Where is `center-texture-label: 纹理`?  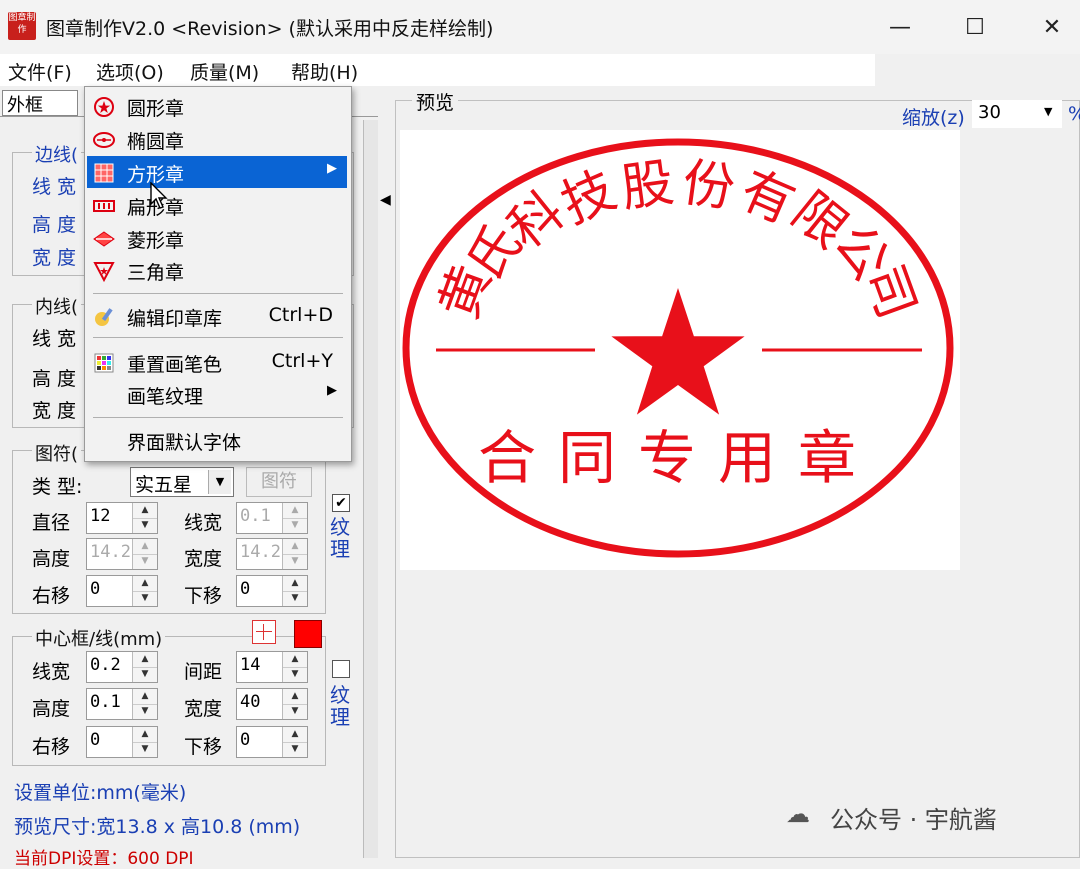
center-texture-label: 纹理 is located at coordinates (340, 706).